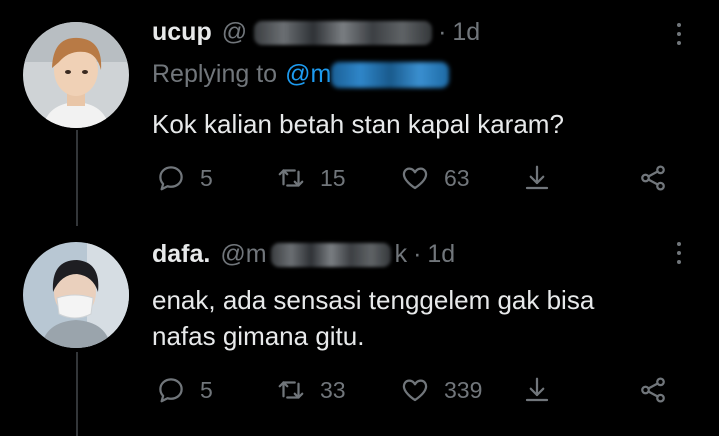  I want to click on tweet-text-line: Kok kalian betah stan kapal karam?, so click(358, 124).